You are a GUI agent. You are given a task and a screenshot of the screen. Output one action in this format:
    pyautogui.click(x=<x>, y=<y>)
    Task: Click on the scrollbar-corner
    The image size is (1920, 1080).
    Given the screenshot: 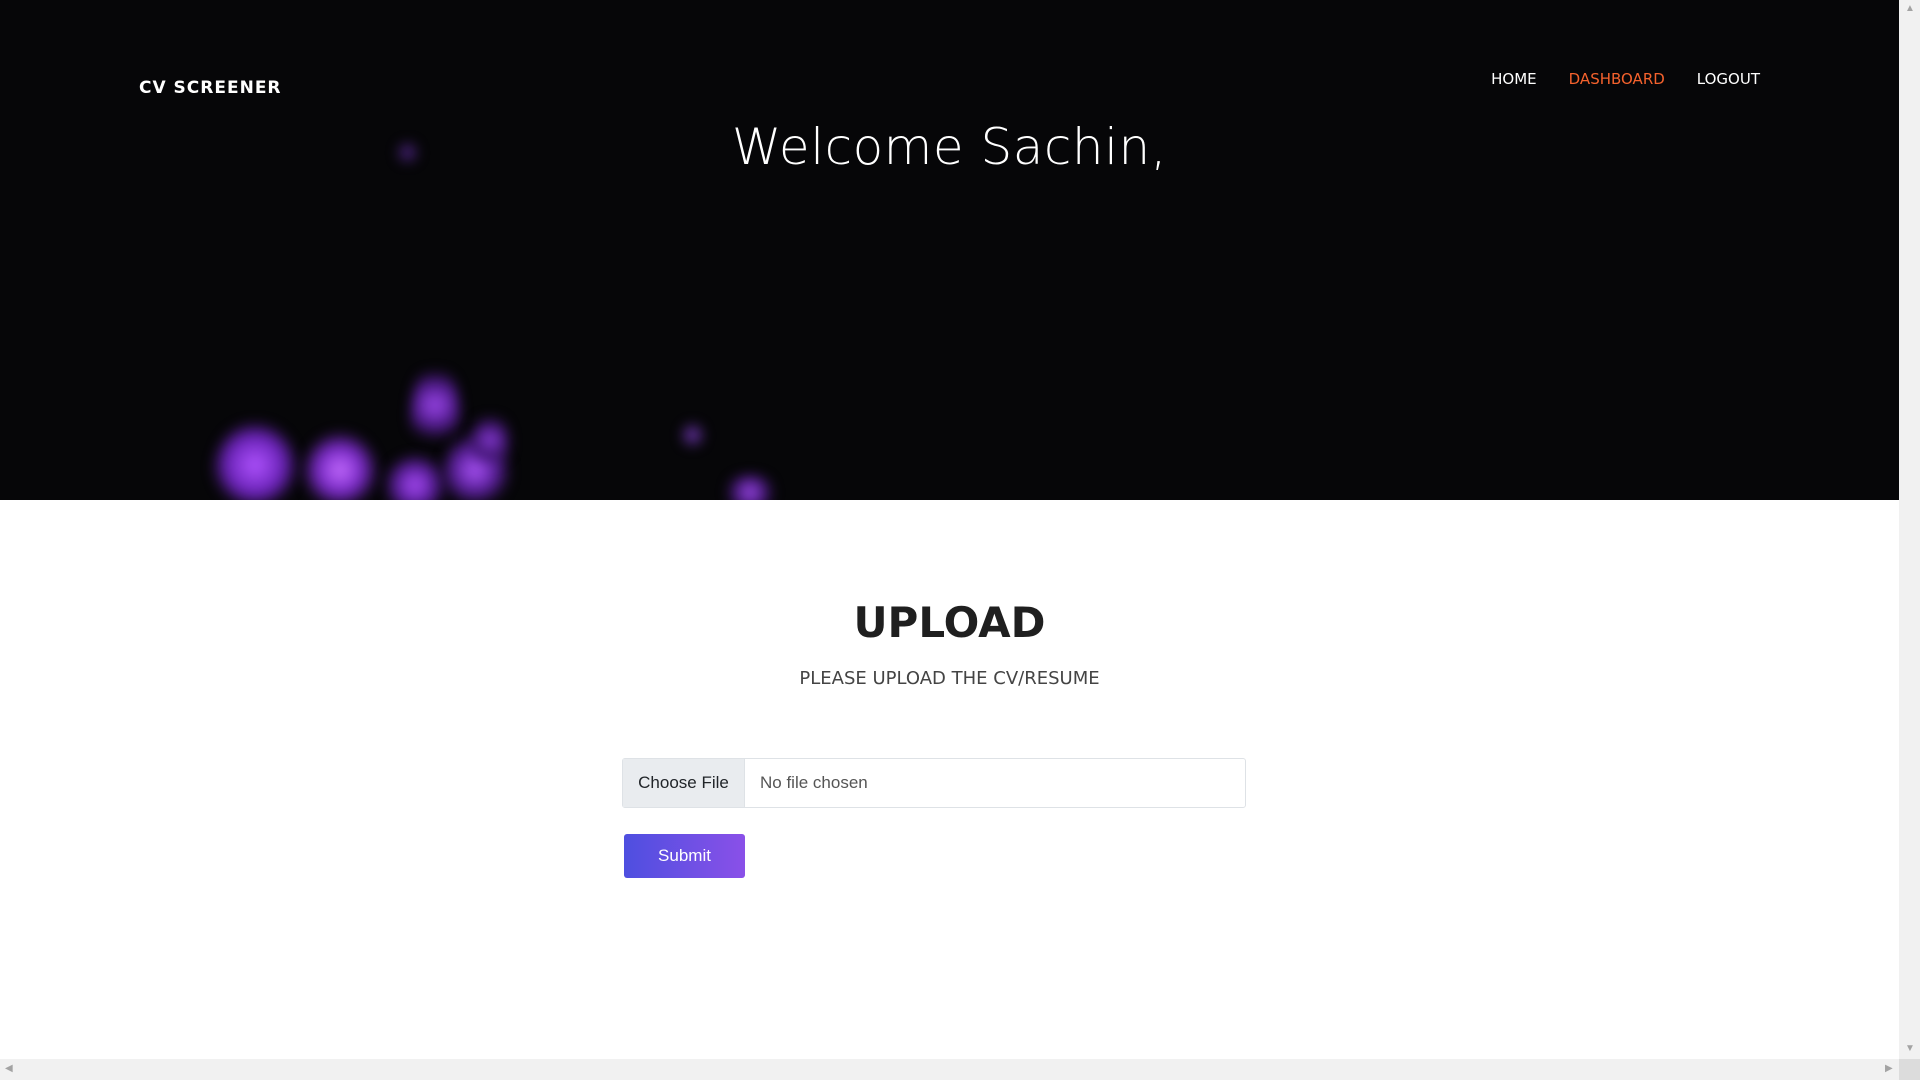 What is the action you would take?
    pyautogui.click(x=1909, y=1069)
    